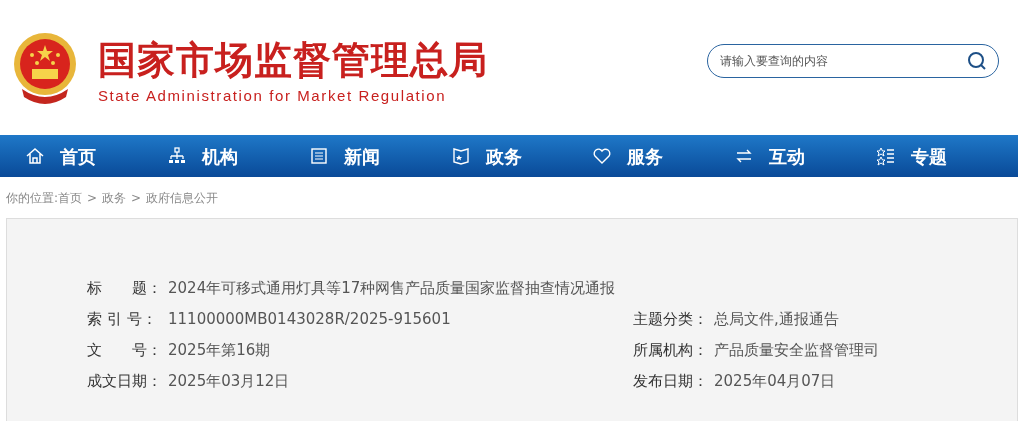  What do you see at coordinates (318, 156) in the screenshot?
I see `newspaper-icon` at bounding box center [318, 156].